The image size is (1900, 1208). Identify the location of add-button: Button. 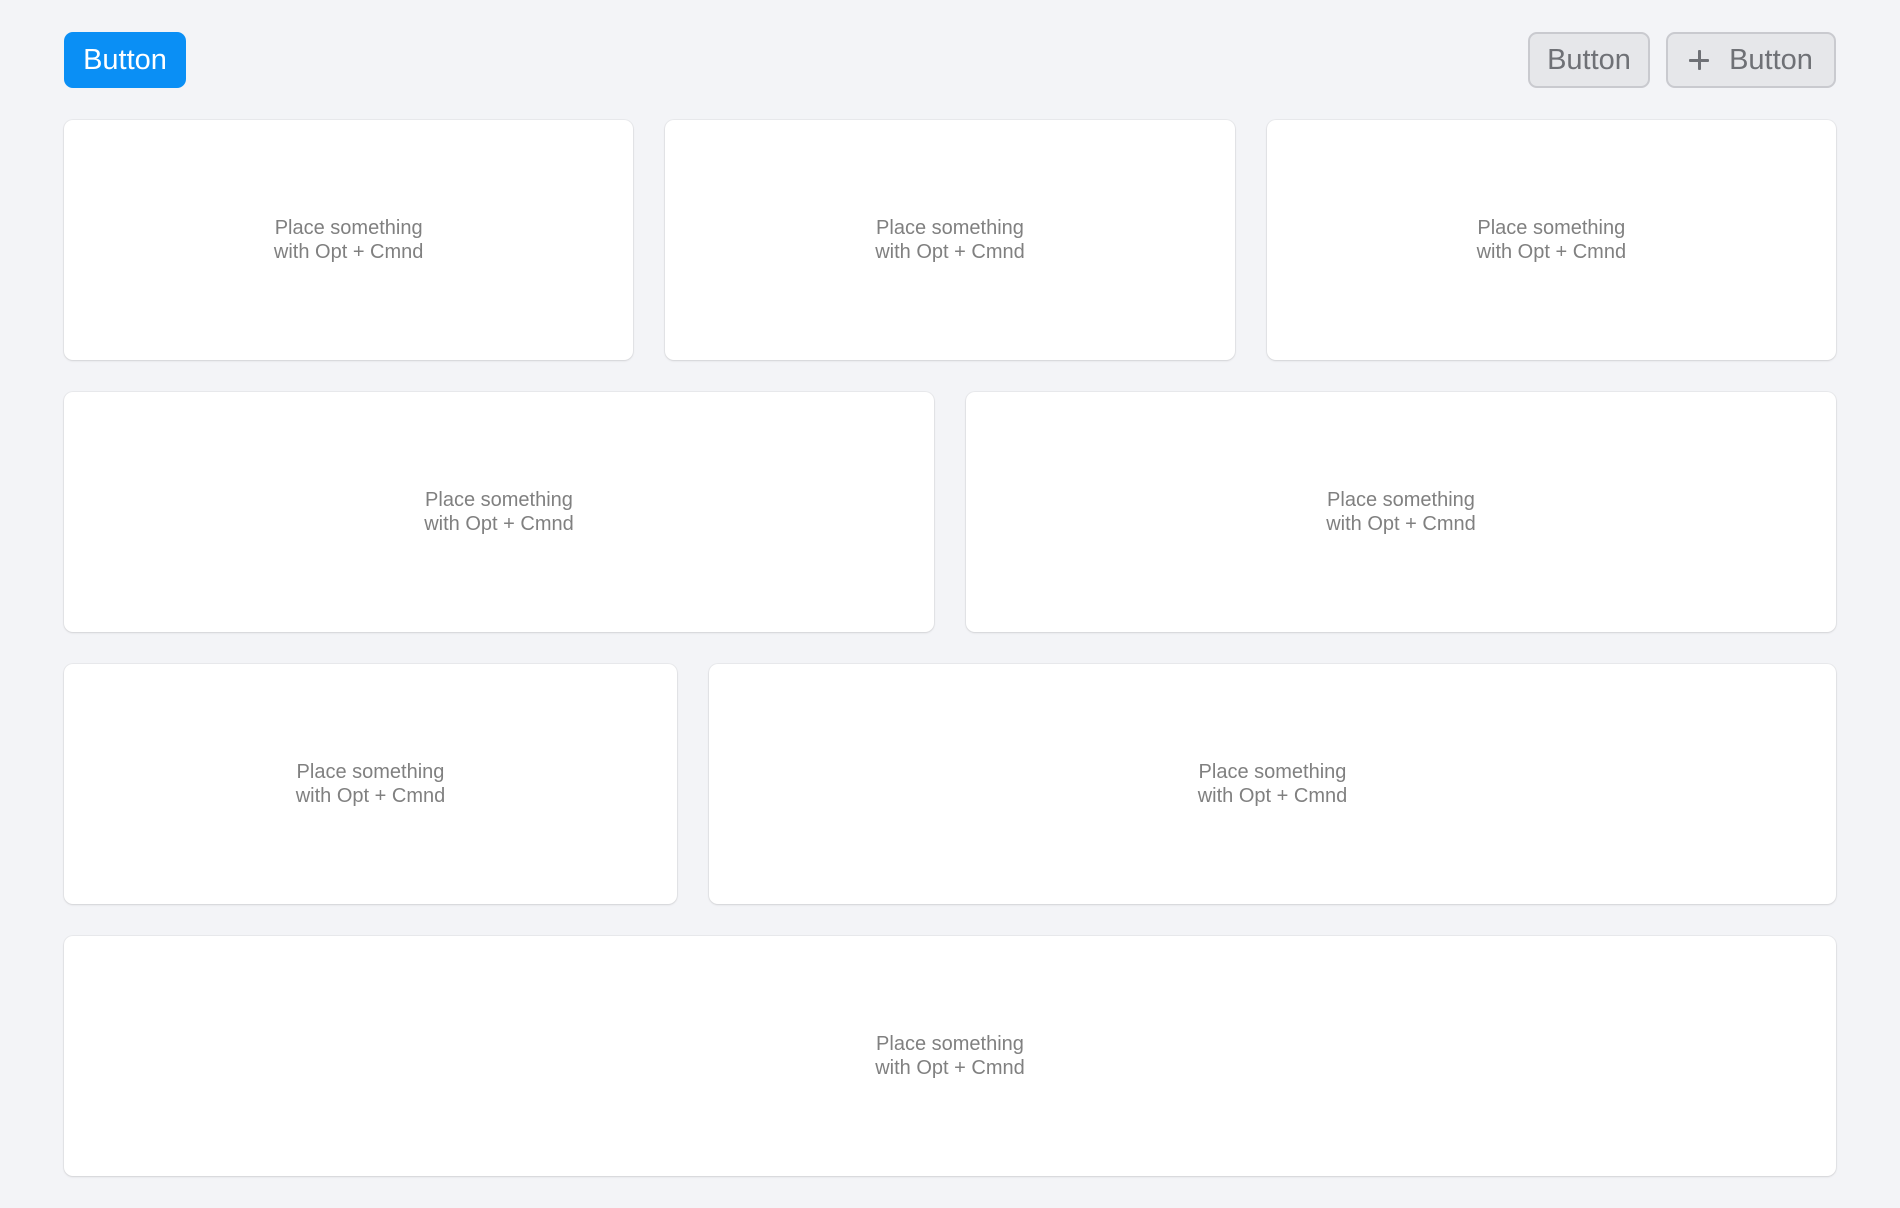
(1751, 60).